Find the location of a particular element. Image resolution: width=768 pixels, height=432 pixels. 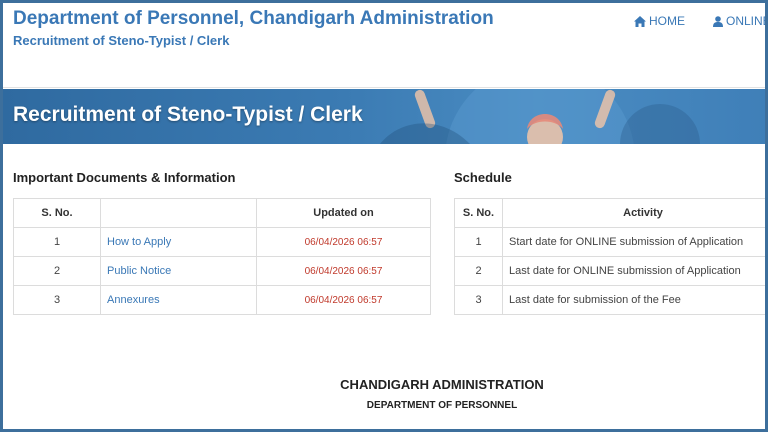

site-subtitle: Recruitment of Steno-Typist / Clerk is located at coordinates (121, 40).